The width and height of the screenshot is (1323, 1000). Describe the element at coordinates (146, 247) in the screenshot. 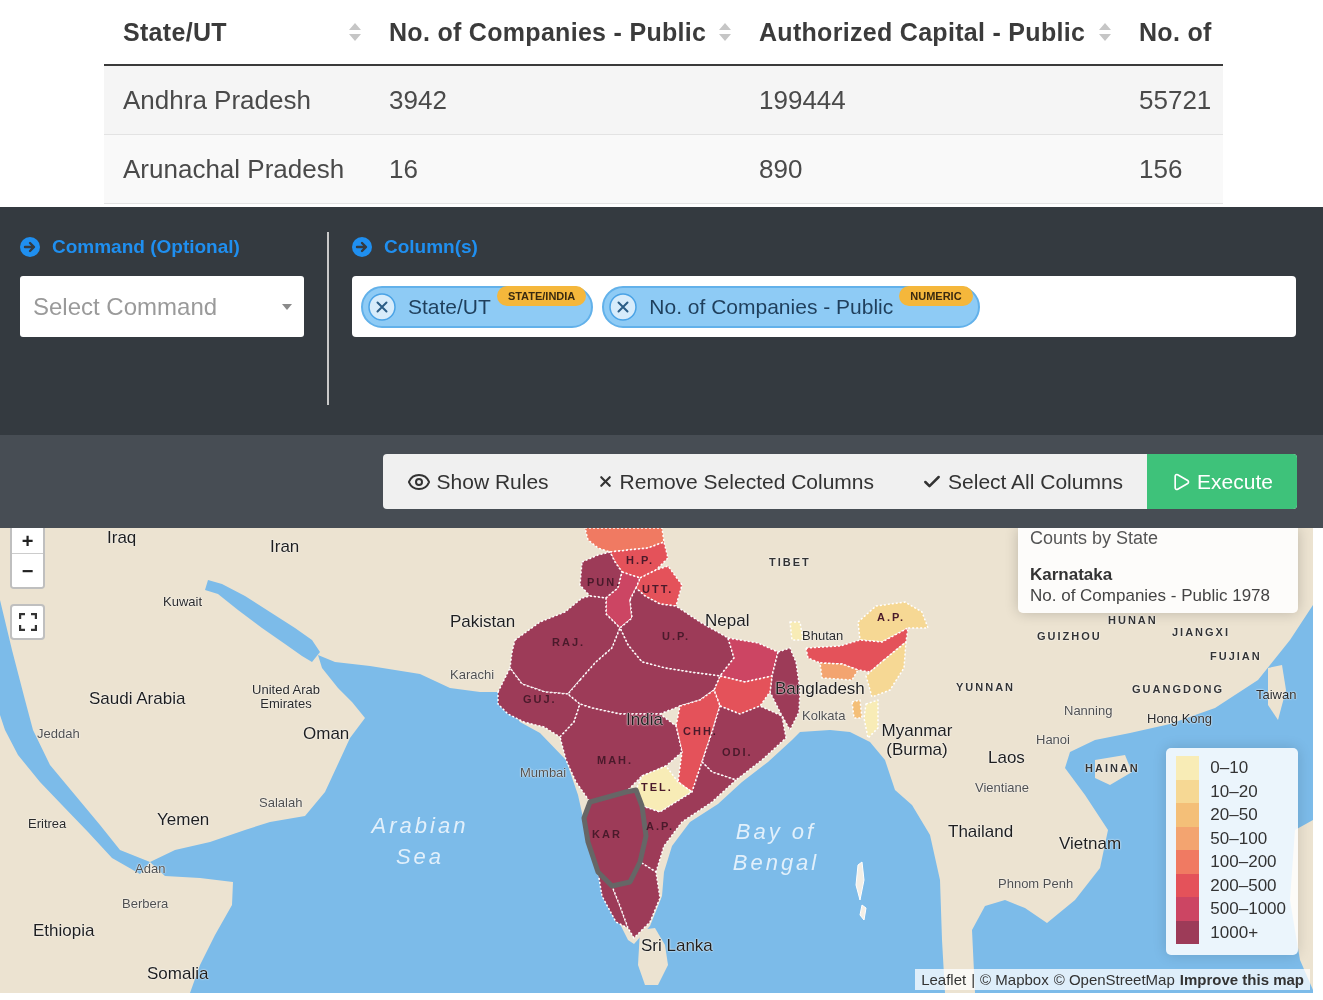

I see `section-title: Command (Optional)` at that location.